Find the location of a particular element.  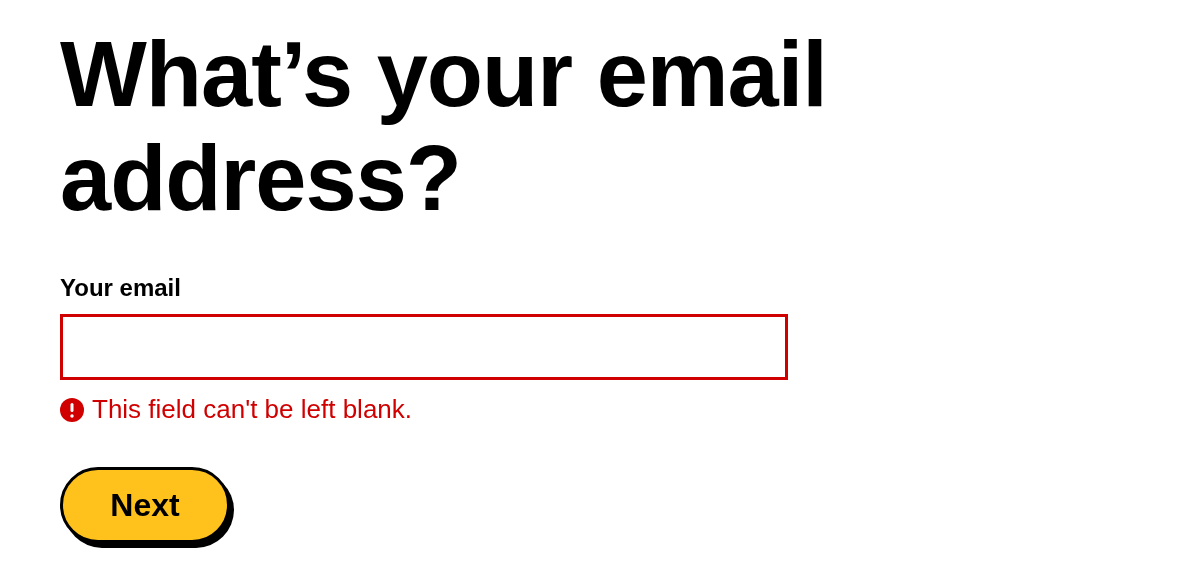

error-icon is located at coordinates (72, 409).